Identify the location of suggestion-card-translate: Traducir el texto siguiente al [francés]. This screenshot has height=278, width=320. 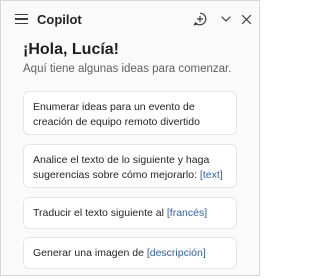
(130, 213).